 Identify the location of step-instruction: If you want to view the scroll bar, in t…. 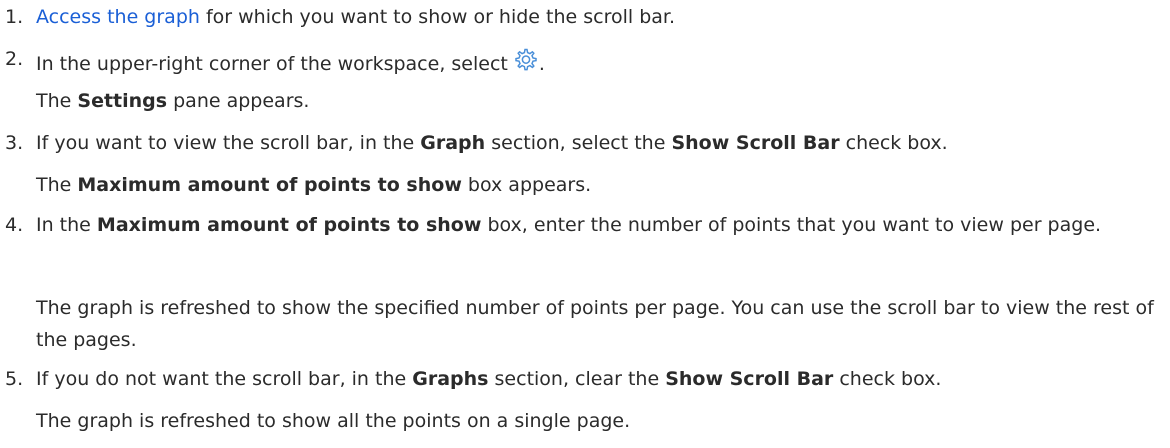
(492, 143).